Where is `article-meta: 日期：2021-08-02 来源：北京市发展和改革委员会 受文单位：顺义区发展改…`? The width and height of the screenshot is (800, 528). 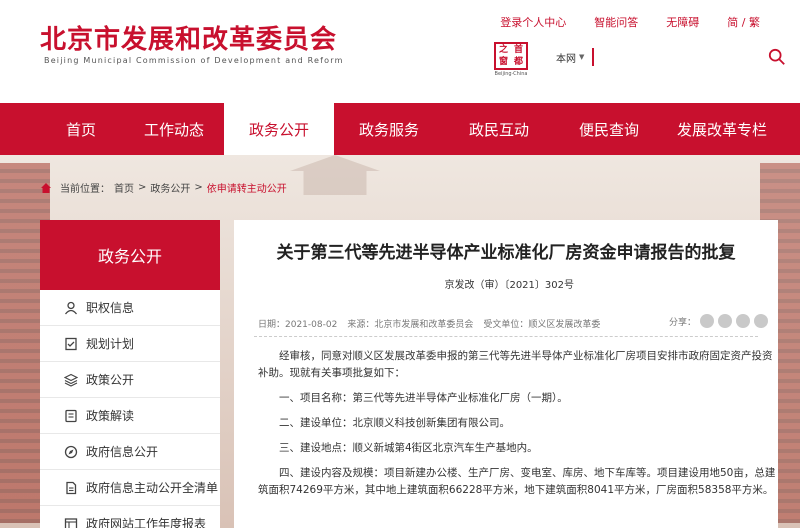
article-meta: 日期：2021-08-02 来源：北京市发展和改革委员会 受文单位：顺义区发展改… is located at coordinates (429, 323).